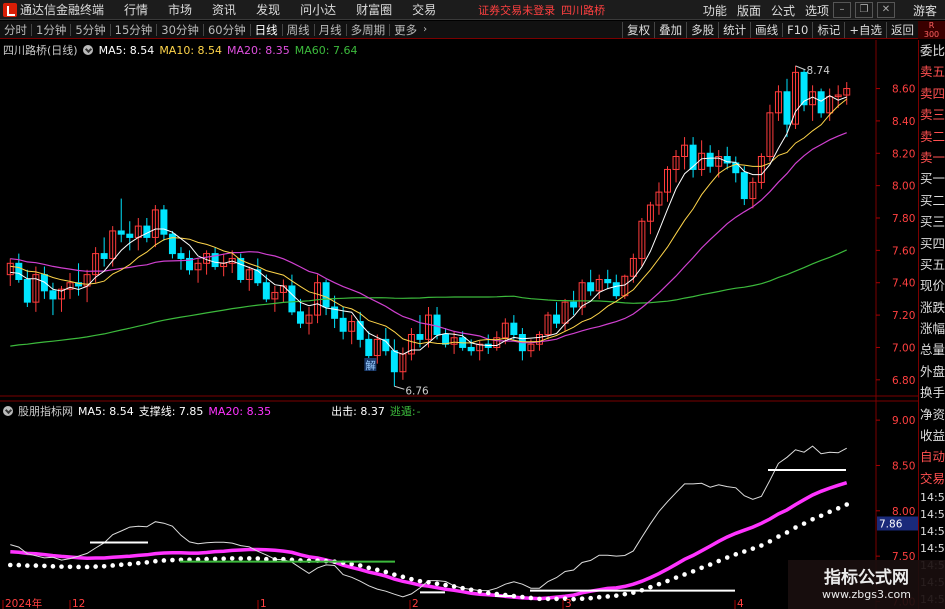 The height and width of the screenshot is (609, 945). Describe the element at coordinates (903, 251) in the screenshot. I see `y-tick-label: 7.60` at that location.